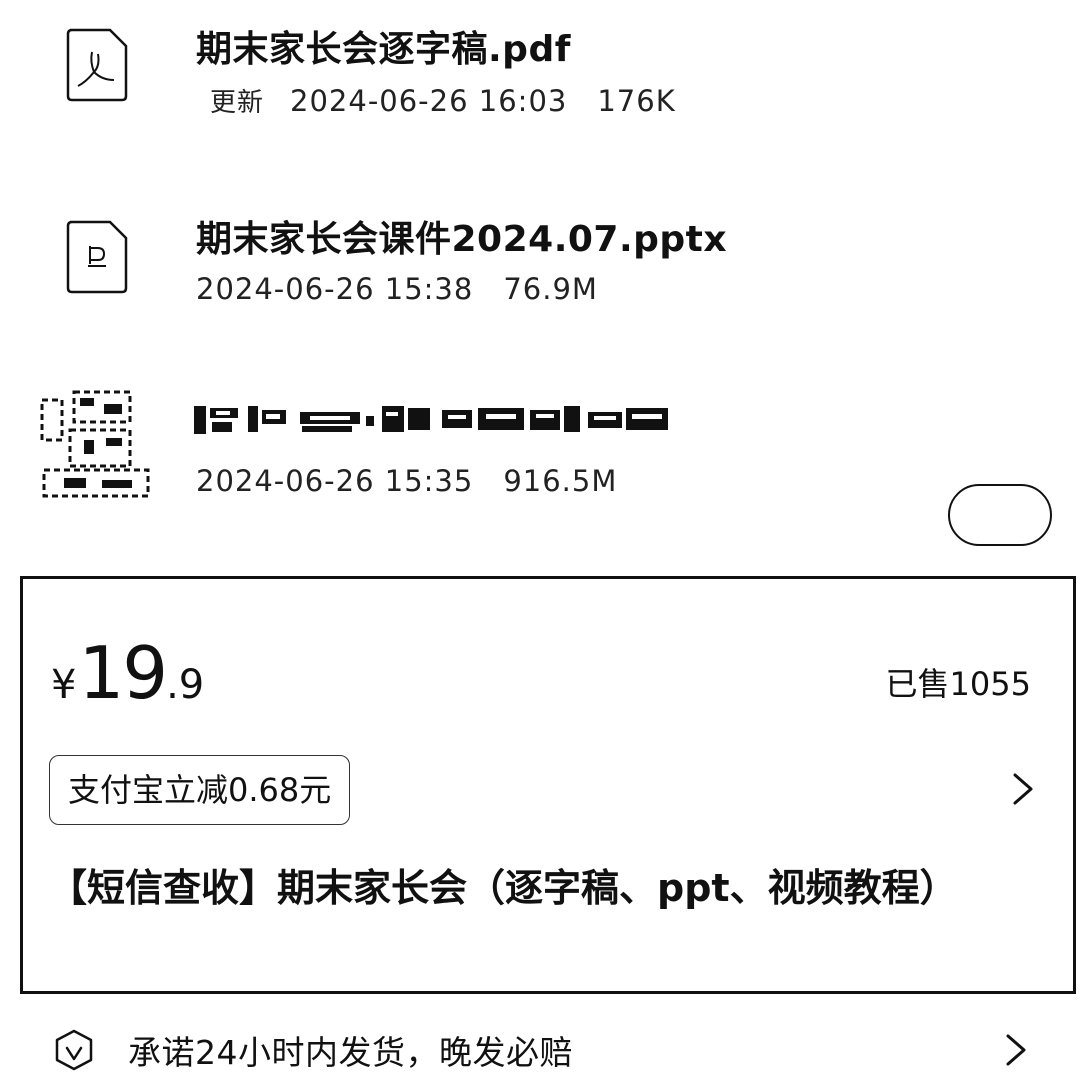 The height and width of the screenshot is (1085, 1080). I want to click on price-decimal: .9, so click(185, 685).